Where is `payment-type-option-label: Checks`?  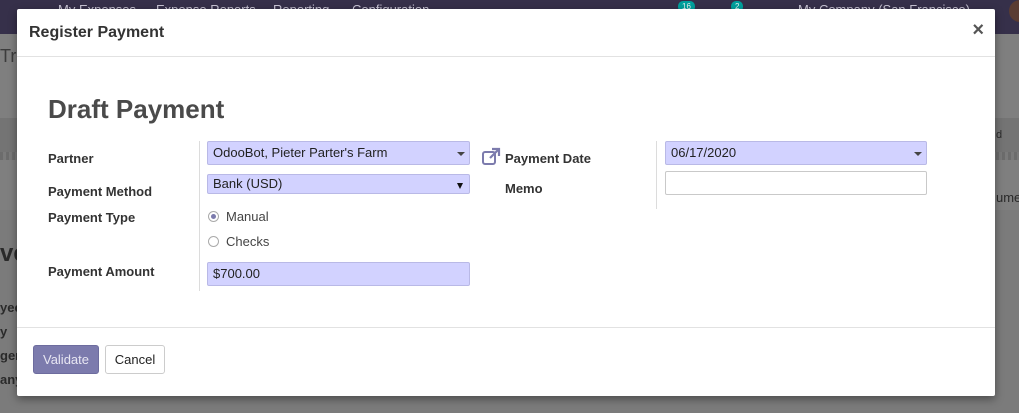 payment-type-option-label: Checks is located at coordinates (248, 241).